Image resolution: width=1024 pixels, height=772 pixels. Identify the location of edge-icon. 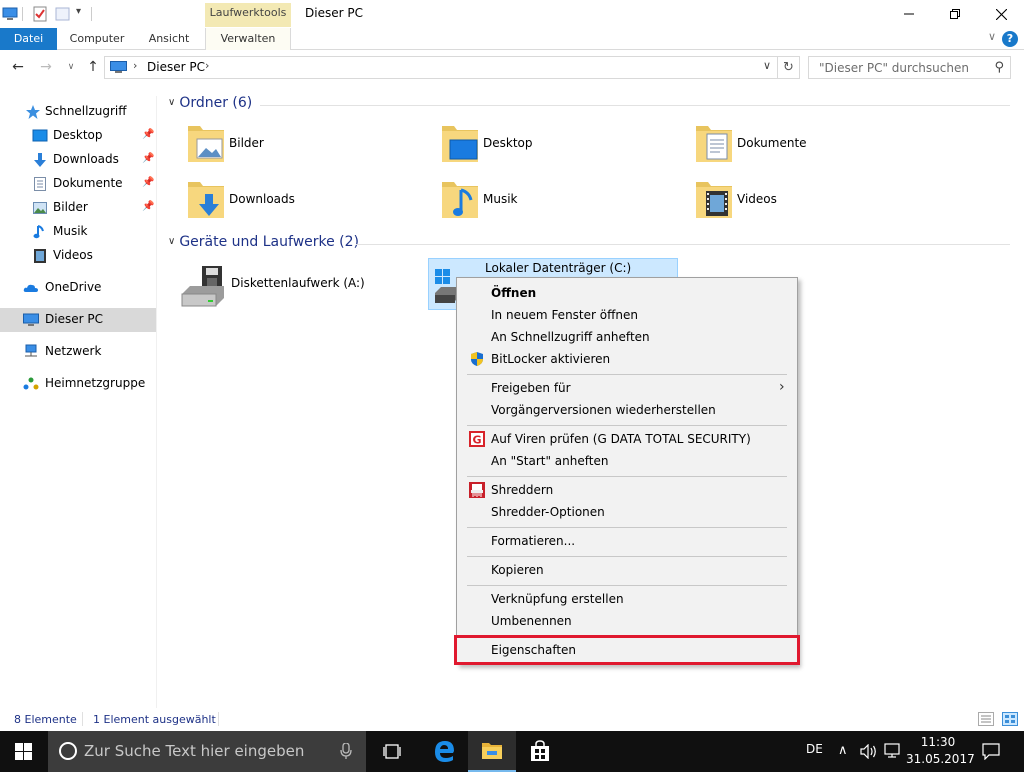
(444, 751).